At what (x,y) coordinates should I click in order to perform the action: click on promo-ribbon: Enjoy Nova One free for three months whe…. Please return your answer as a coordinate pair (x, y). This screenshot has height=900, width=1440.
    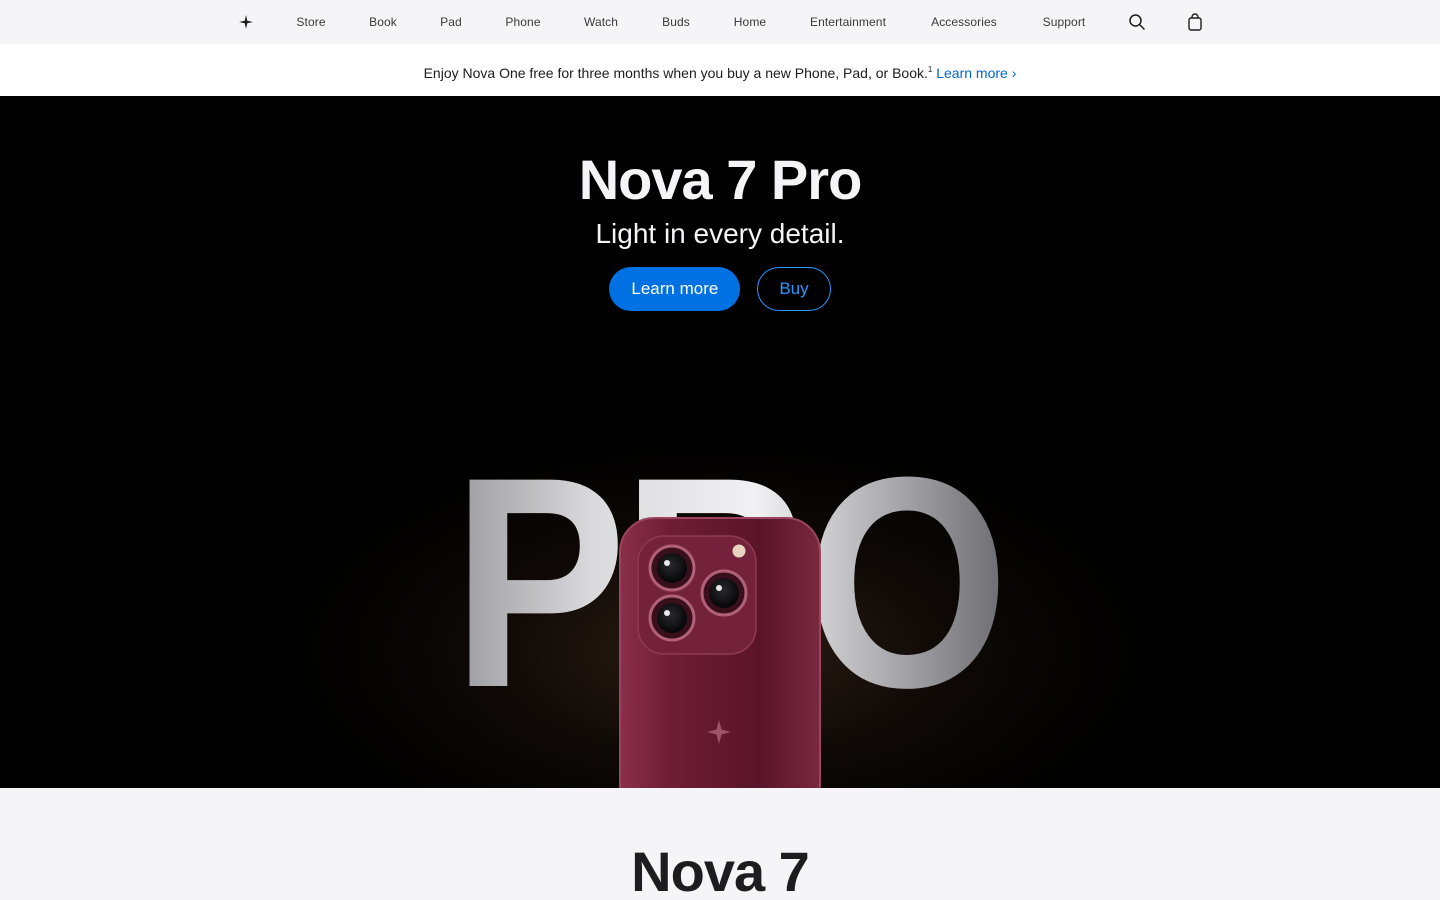
    Looking at the image, I should click on (720, 70).